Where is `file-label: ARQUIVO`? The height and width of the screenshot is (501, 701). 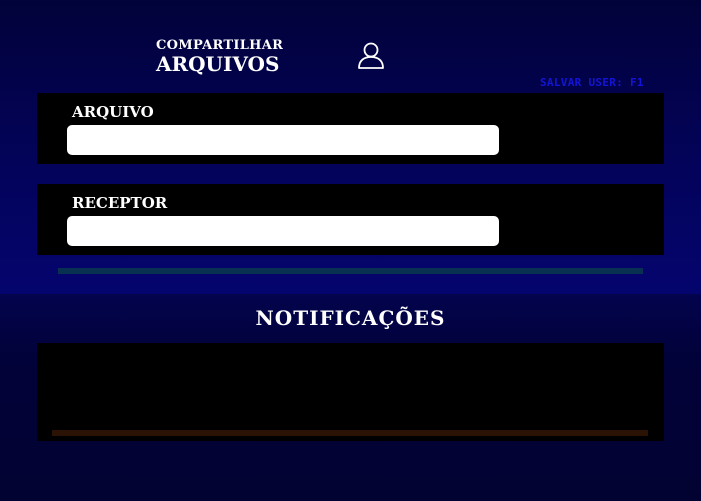 file-label: ARQUIVO is located at coordinates (113, 112).